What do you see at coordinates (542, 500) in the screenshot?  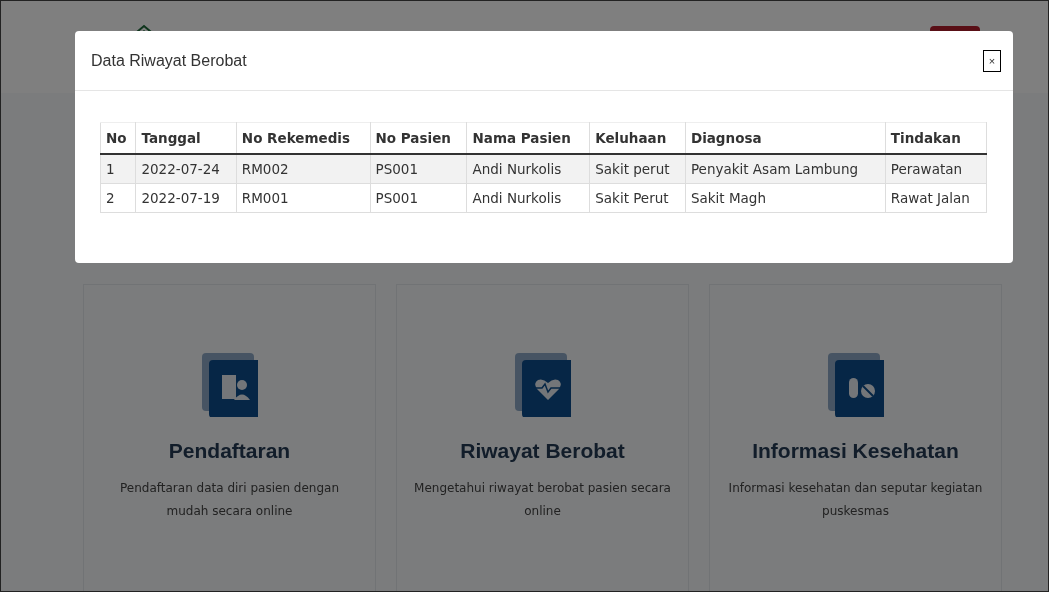 I see `card-description: Mengetahui riwayat berobat pasien secara online` at bounding box center [542, 500].